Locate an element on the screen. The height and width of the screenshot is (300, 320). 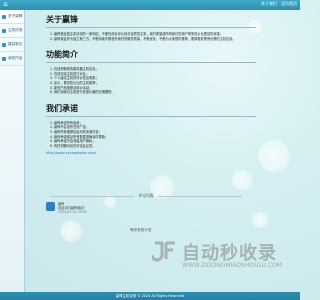
avatar is located at coordinates (50, 206).